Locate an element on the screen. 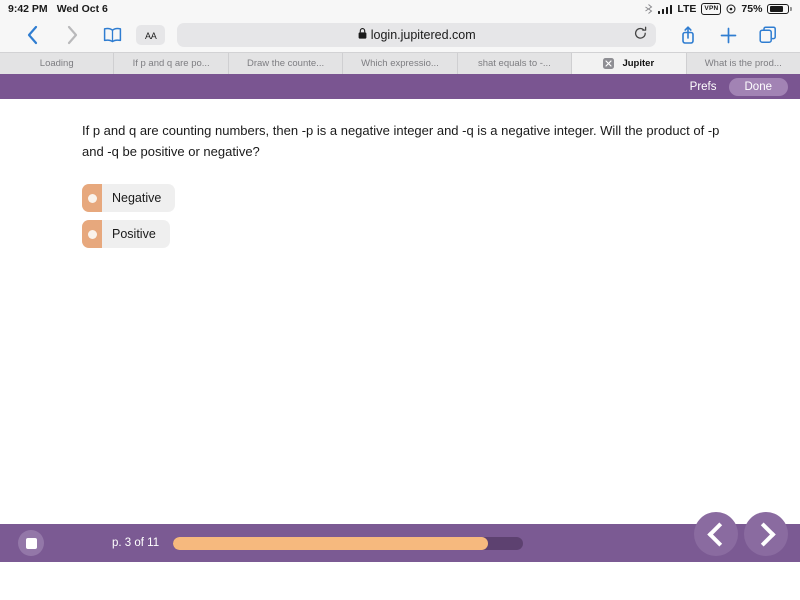 The image size is (800, 600). chevron-right-icon is located at coordinates (763, 534).